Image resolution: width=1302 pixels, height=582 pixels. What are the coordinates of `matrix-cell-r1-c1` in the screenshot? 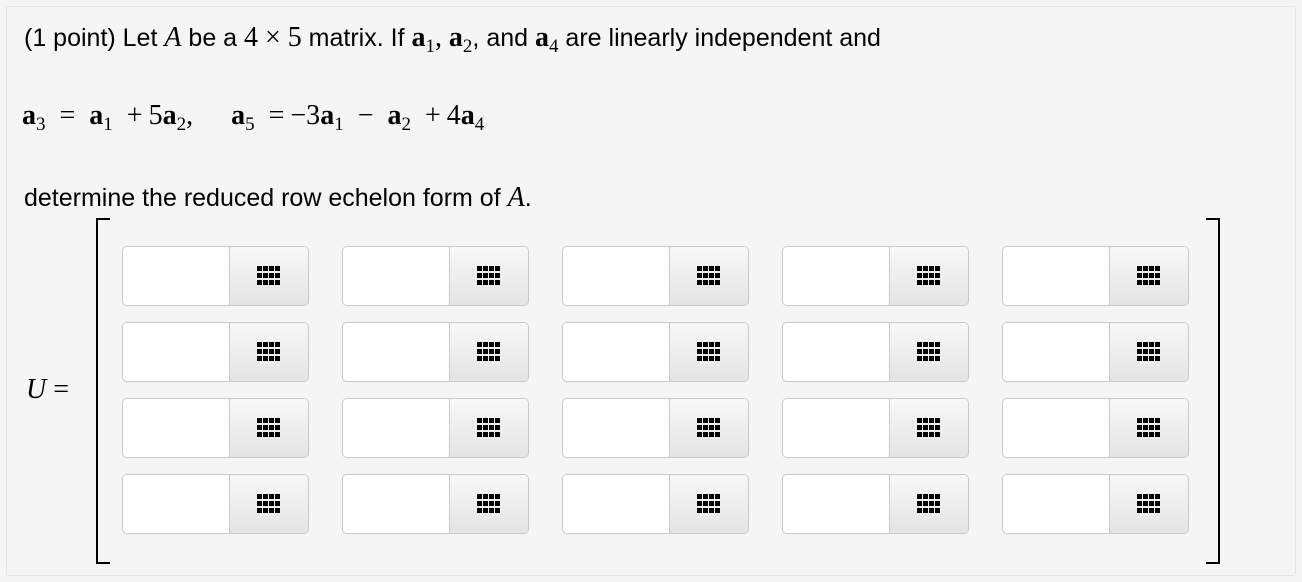 It's located at (215, 276).